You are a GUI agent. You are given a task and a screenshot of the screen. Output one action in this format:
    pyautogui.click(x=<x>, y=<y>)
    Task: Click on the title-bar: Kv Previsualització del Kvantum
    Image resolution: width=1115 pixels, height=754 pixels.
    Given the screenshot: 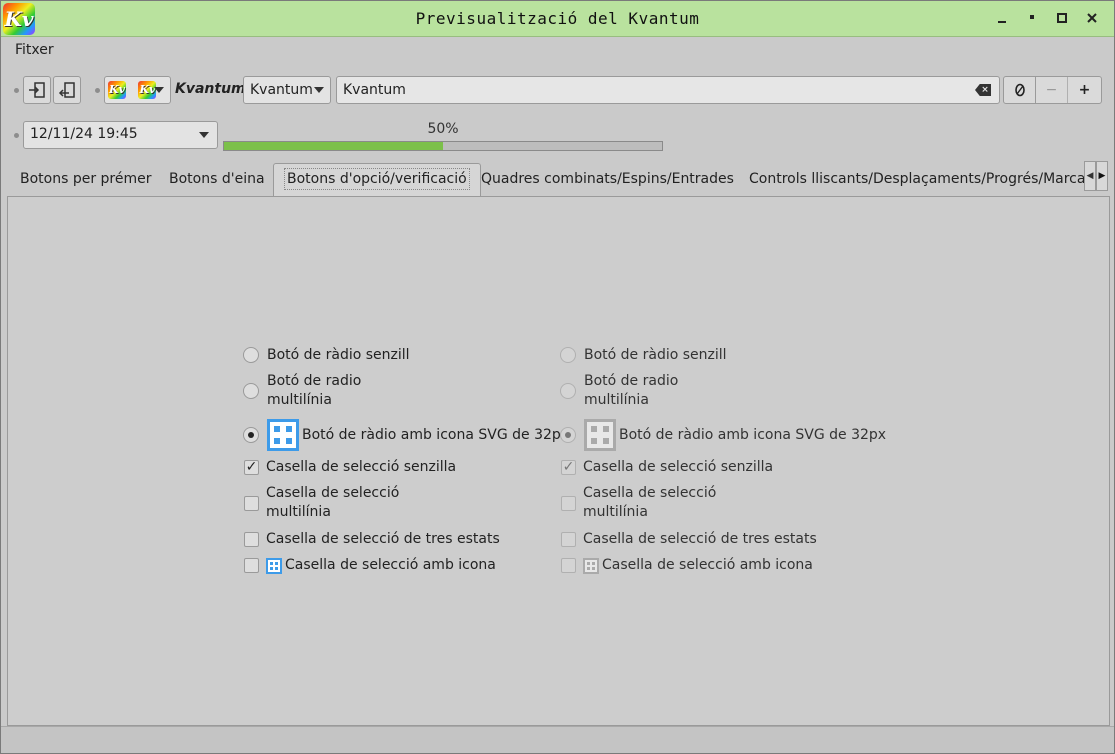 What is the action you would take?
    pyautogui.click(x=557, y=19)
    